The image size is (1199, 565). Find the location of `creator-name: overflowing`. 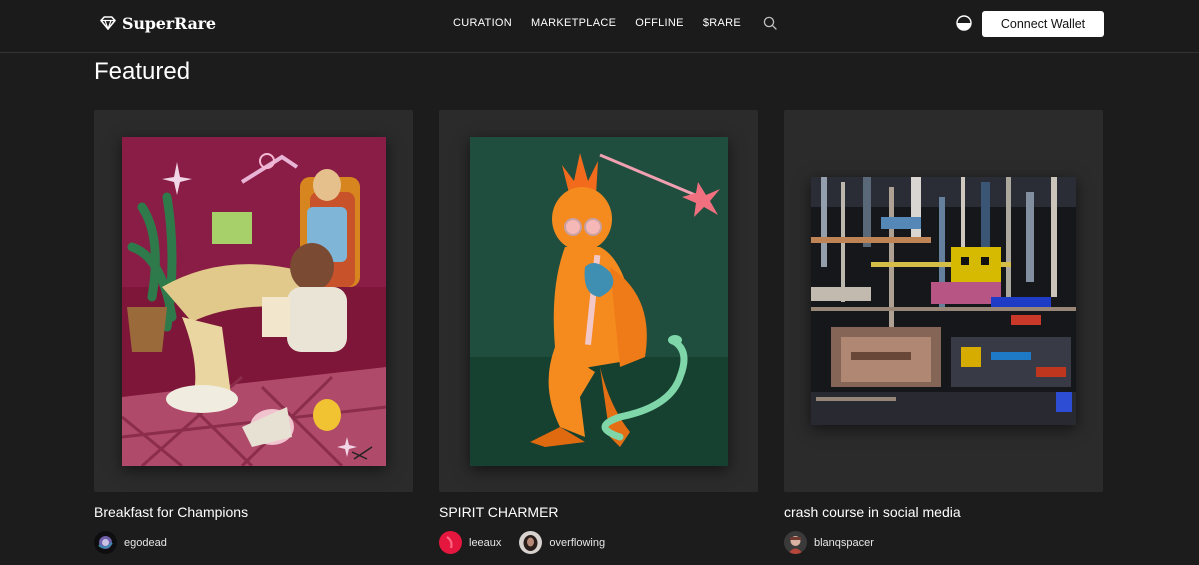

creator-name: overflowing is located at coordinates (577, 542).